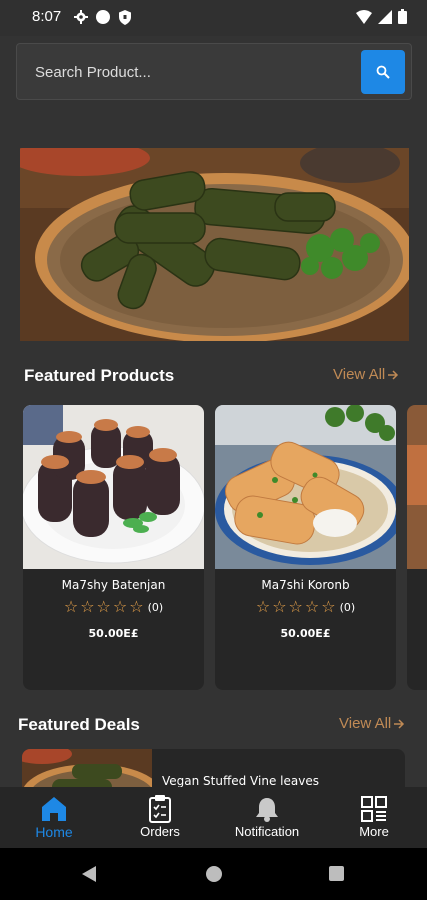  I want to click on featured-products-view-all: View All, so click(366, 374).